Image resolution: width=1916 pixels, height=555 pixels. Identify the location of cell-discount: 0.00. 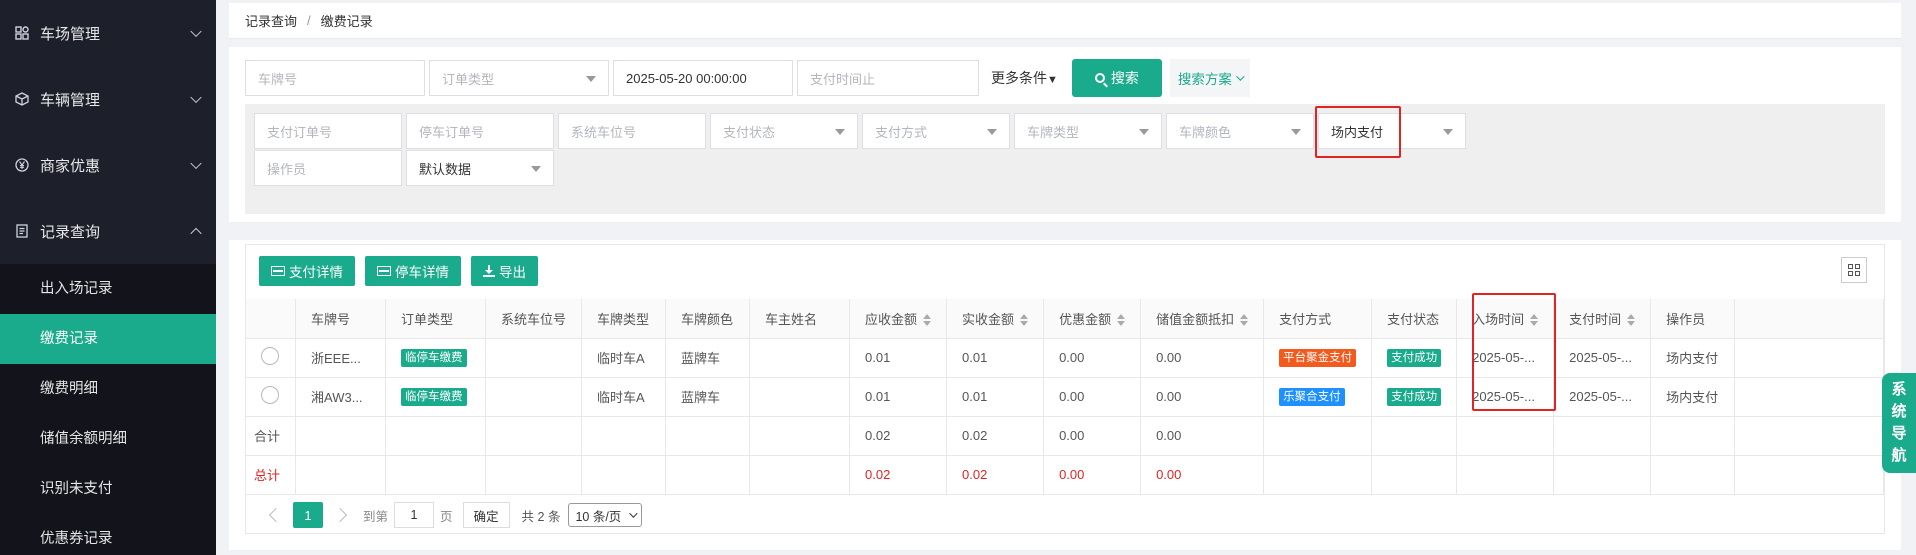
(1092, 397).